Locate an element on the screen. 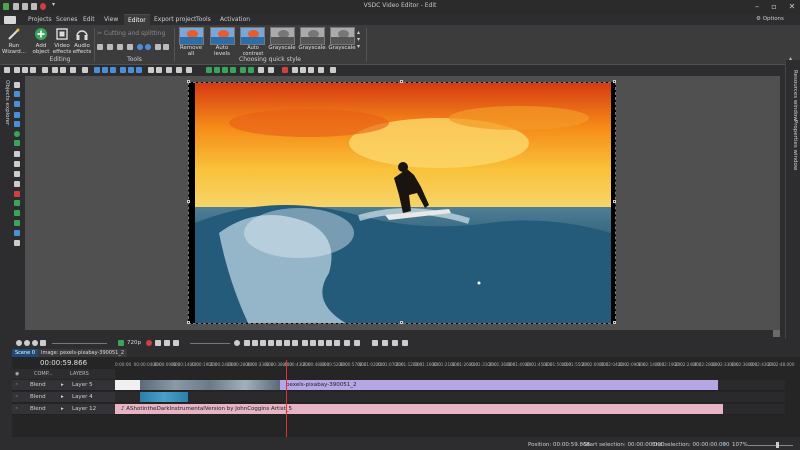  tab-edit: Edit is located at coordinates (89, 19).